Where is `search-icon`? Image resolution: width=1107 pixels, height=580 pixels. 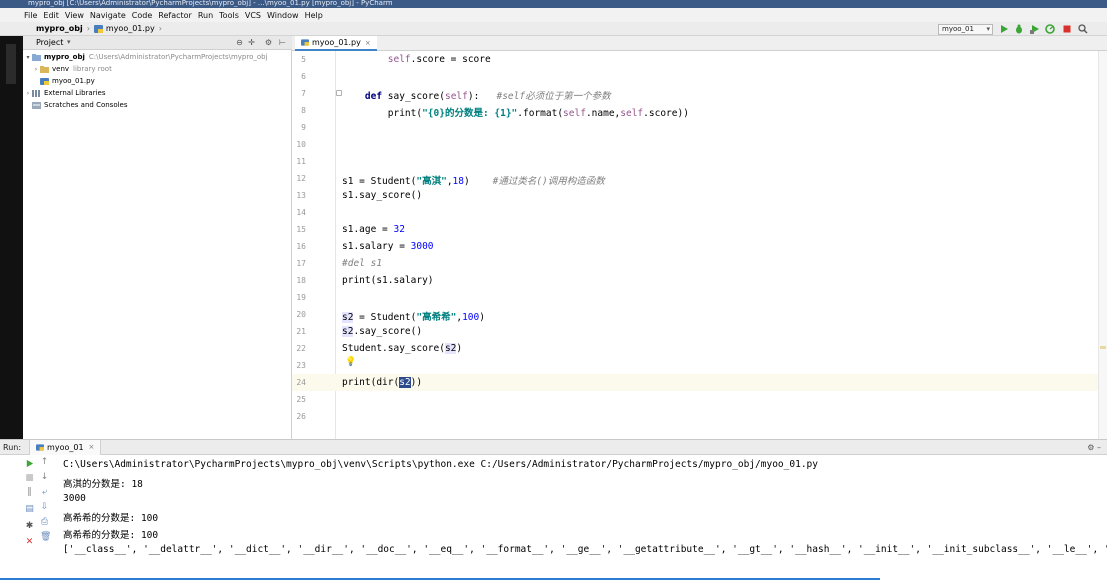 search-icon is located at coordinates (1083, 29).